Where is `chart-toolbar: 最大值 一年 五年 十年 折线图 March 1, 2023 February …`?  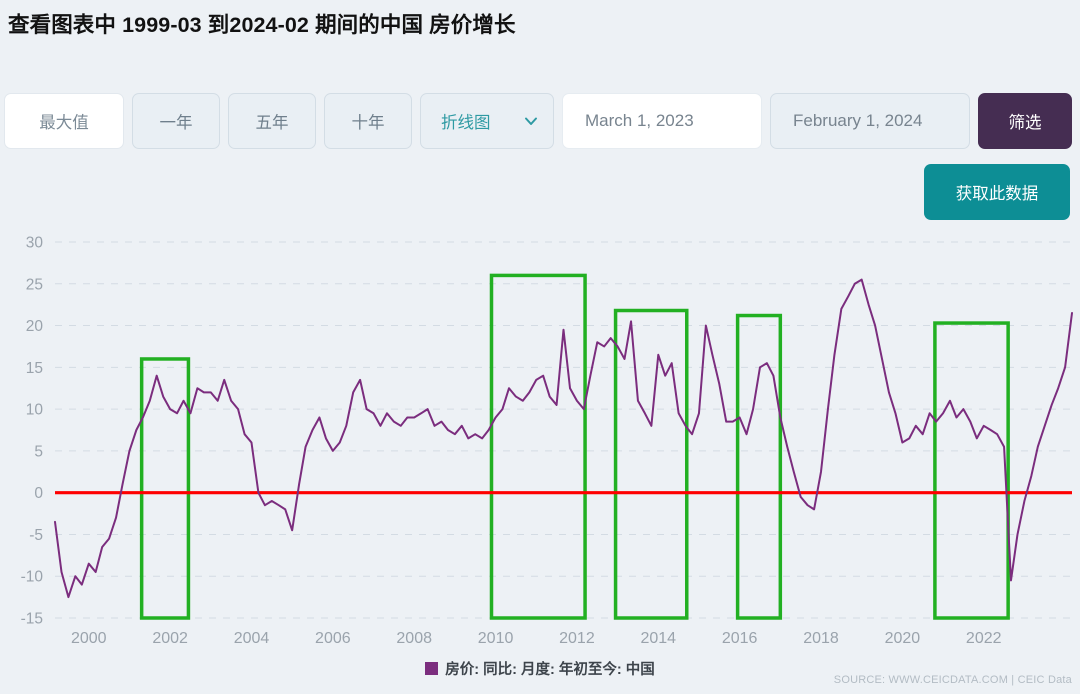 chart-toolbar: 最大值 一年 五年 十年 折线图 March 1, 2023 February … is located at coordinates (538, 121).